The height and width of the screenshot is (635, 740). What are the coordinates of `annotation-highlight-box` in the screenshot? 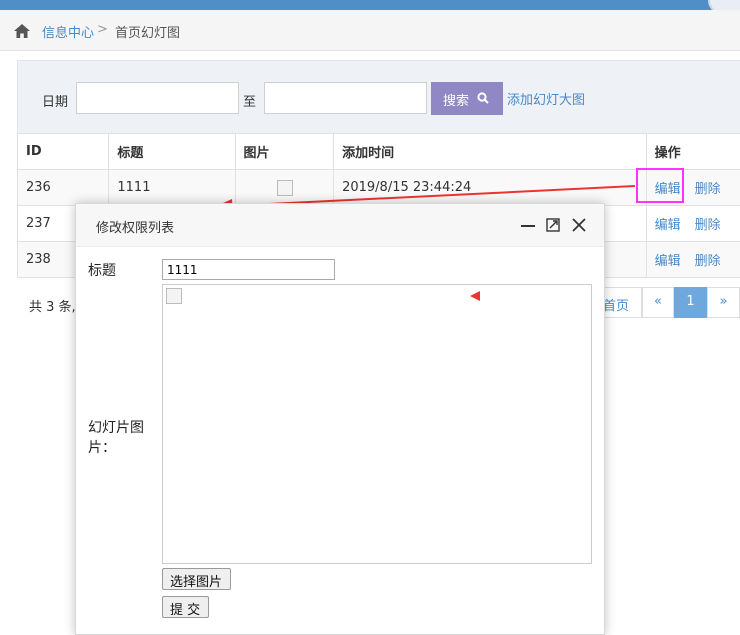 It's located at (660, 185).